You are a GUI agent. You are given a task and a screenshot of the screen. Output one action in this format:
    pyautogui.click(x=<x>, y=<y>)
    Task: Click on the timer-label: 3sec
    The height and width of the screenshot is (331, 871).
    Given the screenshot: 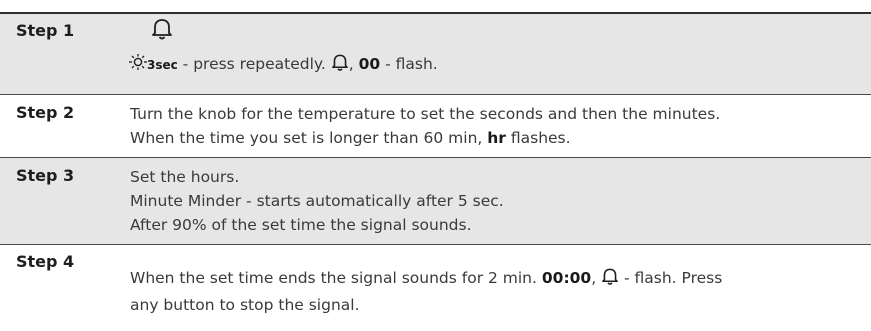 What is the action you would take?
    pyautogui.click(x=162, y=65)
    